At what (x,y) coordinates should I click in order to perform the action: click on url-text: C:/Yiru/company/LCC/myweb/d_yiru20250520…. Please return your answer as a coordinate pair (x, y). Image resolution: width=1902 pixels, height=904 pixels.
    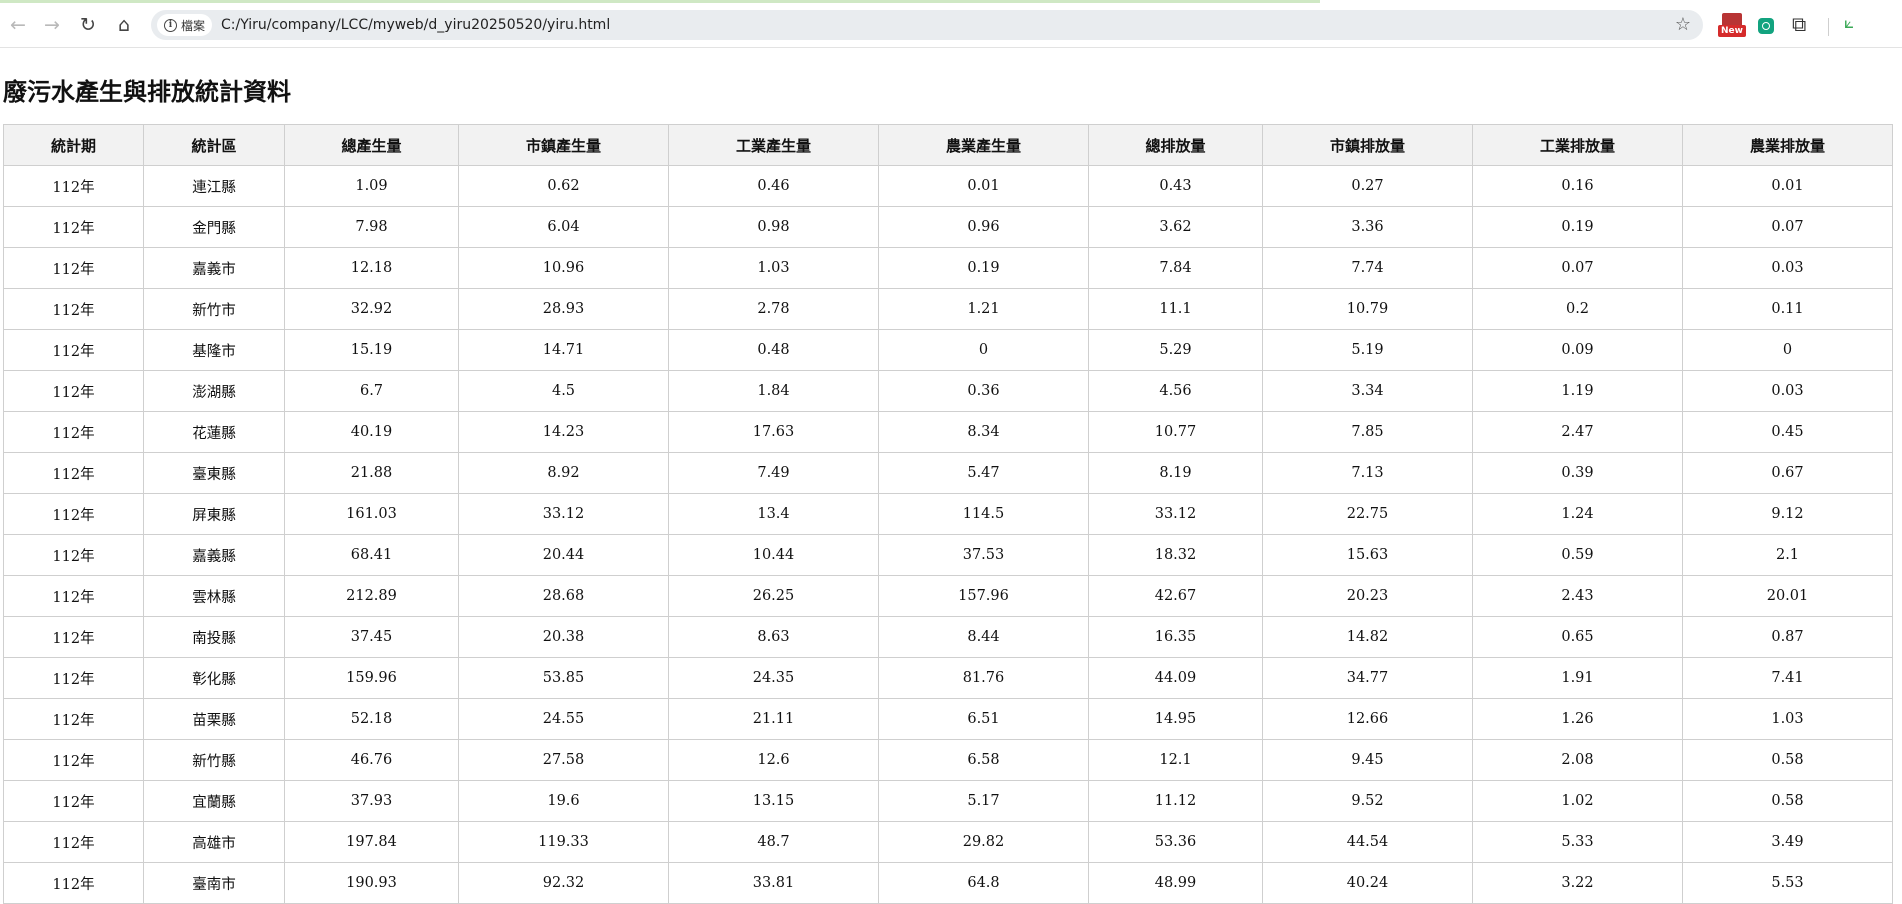
    Looking at the image, I should click on (415, 25).